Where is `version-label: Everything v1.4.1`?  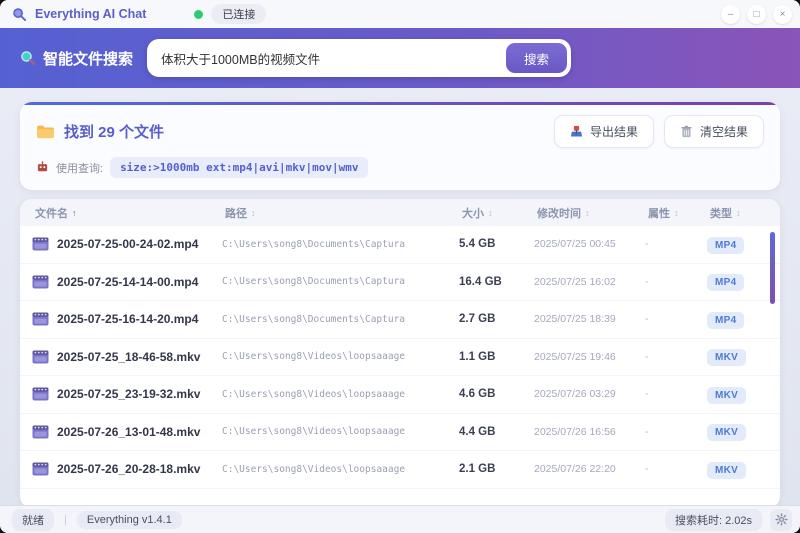 version-label: Everything v1.4.1 is located at coordinates (129, 519).